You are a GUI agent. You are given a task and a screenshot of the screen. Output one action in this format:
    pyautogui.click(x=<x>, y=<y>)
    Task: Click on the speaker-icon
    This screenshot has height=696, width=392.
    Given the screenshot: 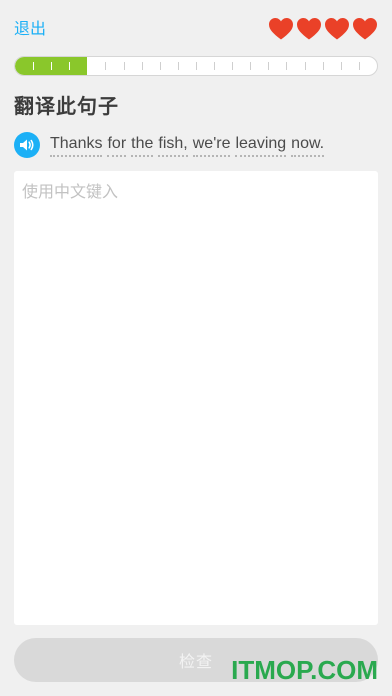 What is the action you would take?
    pyautogui.click(x=27, y=145)
    